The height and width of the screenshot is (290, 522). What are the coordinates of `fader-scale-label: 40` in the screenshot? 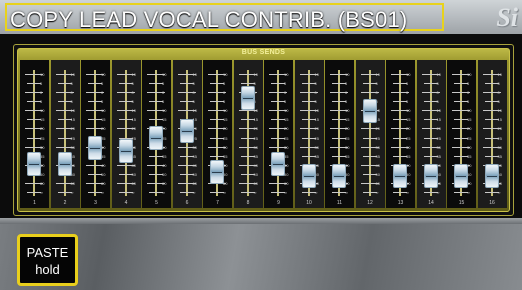 It's located at (164, 165).